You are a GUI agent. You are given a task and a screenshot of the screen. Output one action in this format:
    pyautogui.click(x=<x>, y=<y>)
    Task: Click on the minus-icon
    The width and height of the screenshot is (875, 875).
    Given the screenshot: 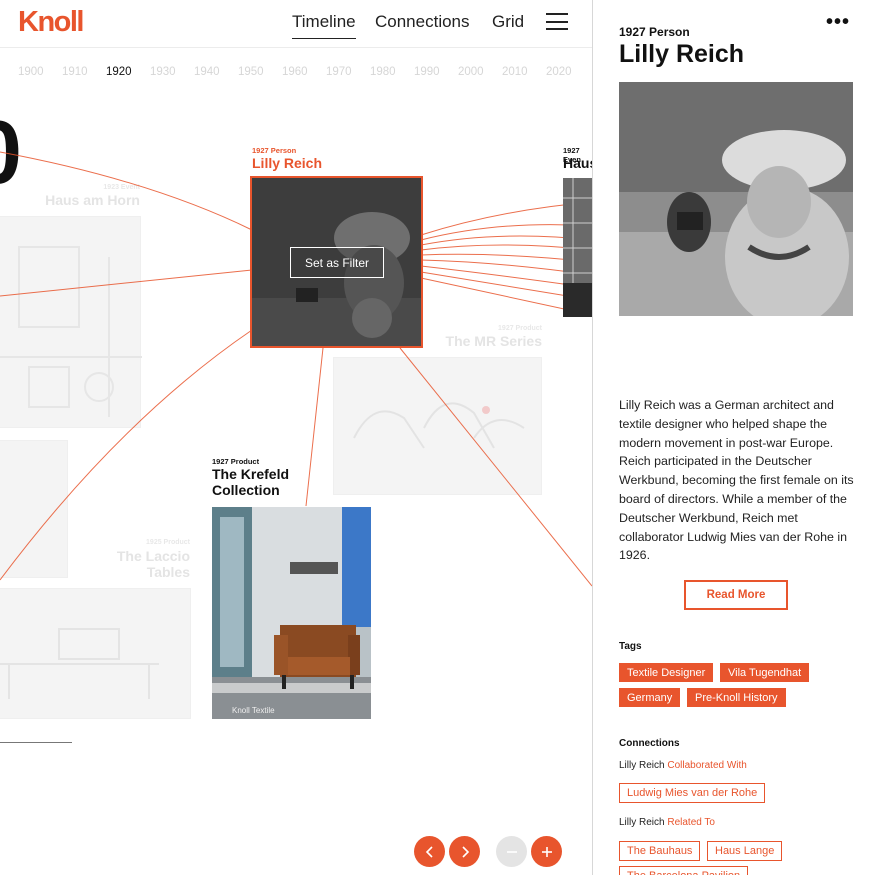 What is the action you would take?
    pyautogui.click(x=511, y=851)
    